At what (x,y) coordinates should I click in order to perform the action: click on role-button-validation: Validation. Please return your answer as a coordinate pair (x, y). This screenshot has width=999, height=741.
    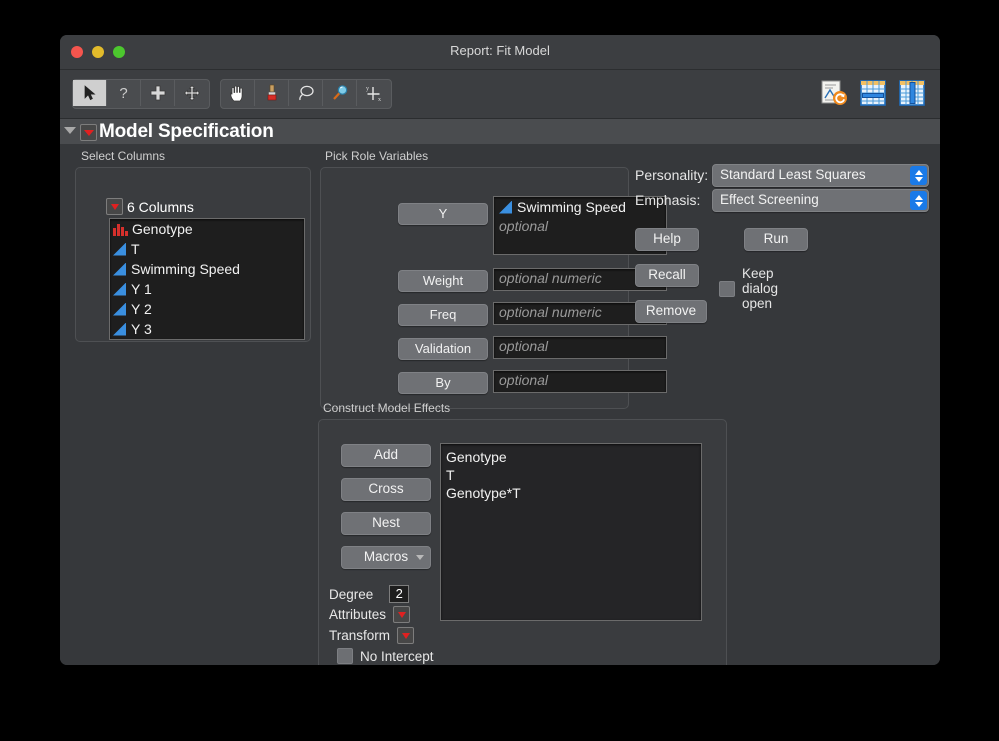
    Looking at the image, I should click on (443, 349).